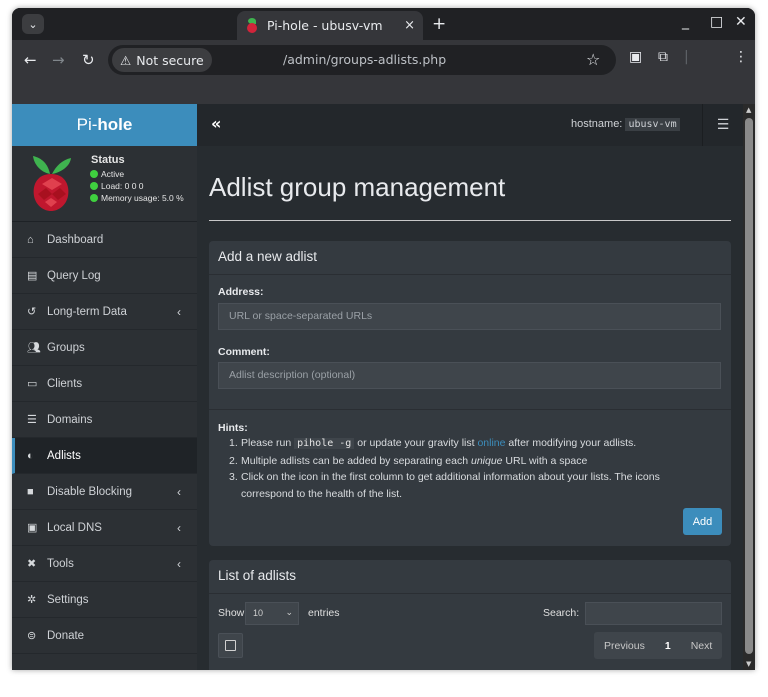  What do you see at coordinates (702, 521) in the screenshot?
I see `add-button: Add` at bounding box center [702, 521].